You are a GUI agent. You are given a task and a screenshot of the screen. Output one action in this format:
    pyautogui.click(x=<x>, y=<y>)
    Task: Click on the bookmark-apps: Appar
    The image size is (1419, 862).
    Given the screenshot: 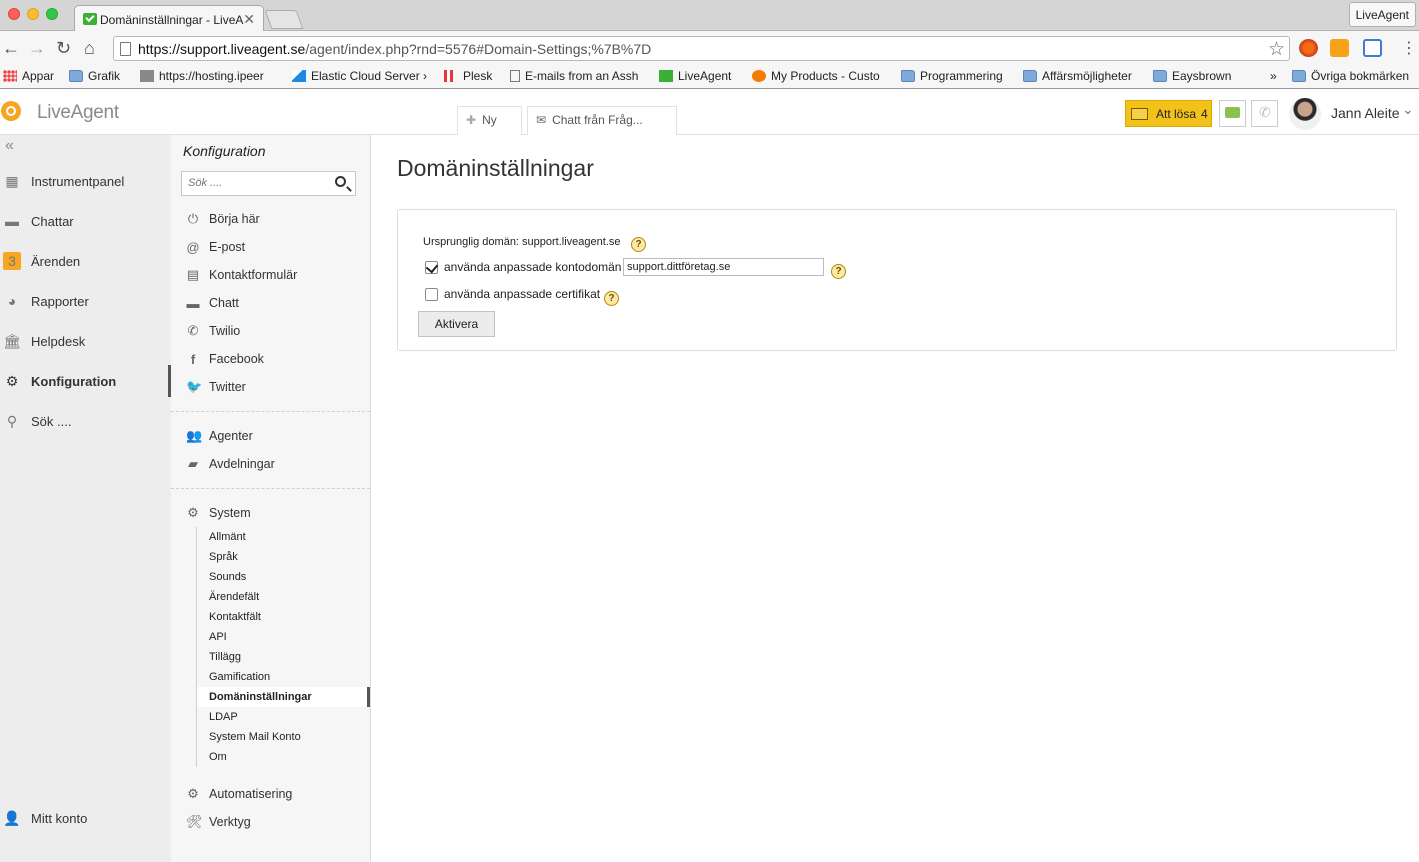 What is the action you would take?
    pyautogui.click(x=28, y=76)
    